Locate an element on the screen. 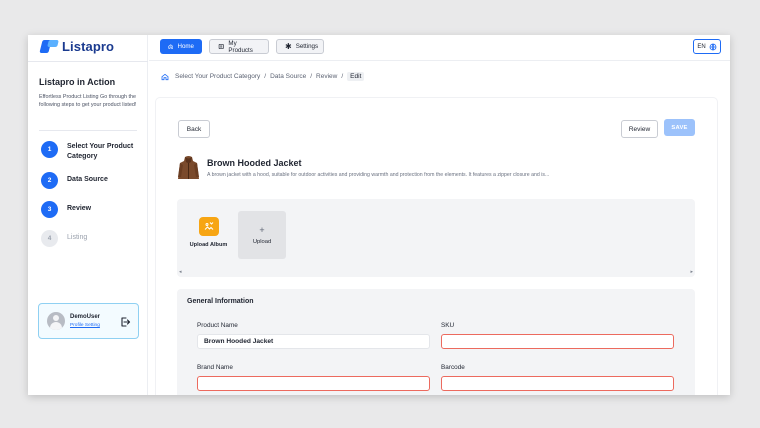 This screenshot has width=760, height=428. step-review: 3 Review is located at coordinates (89, 209).